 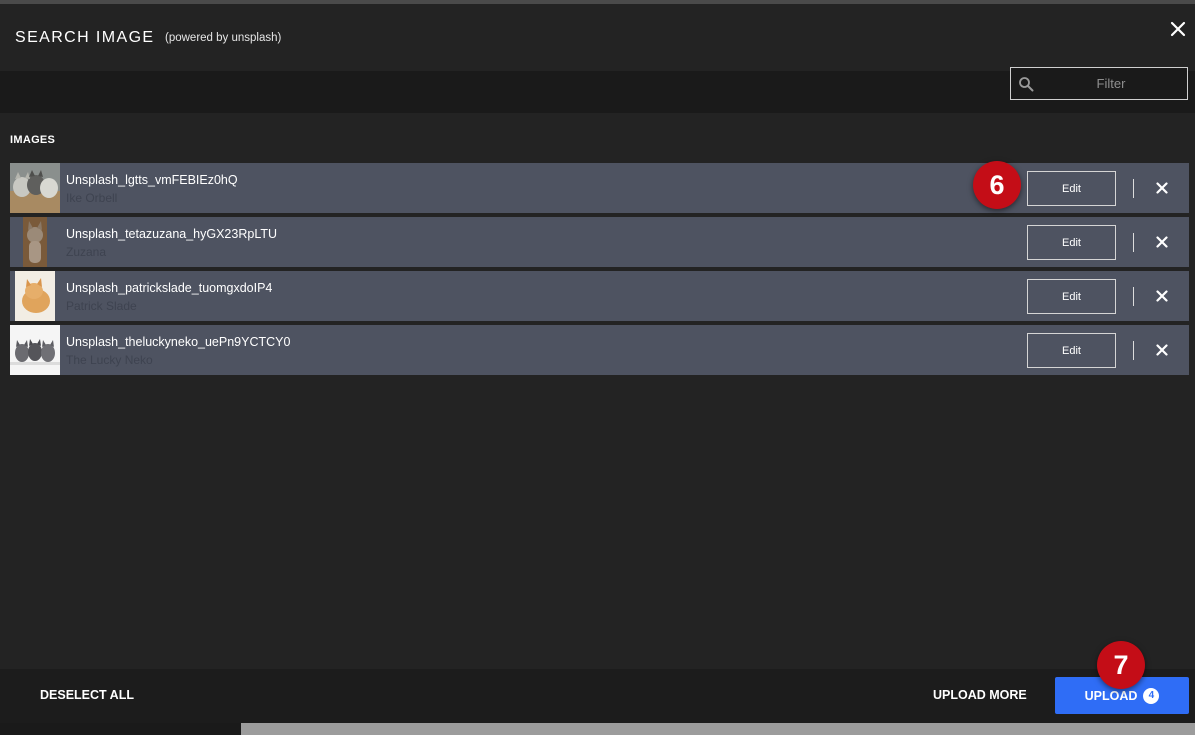 I want to click on filter-input, so click(x=1111, y=83).